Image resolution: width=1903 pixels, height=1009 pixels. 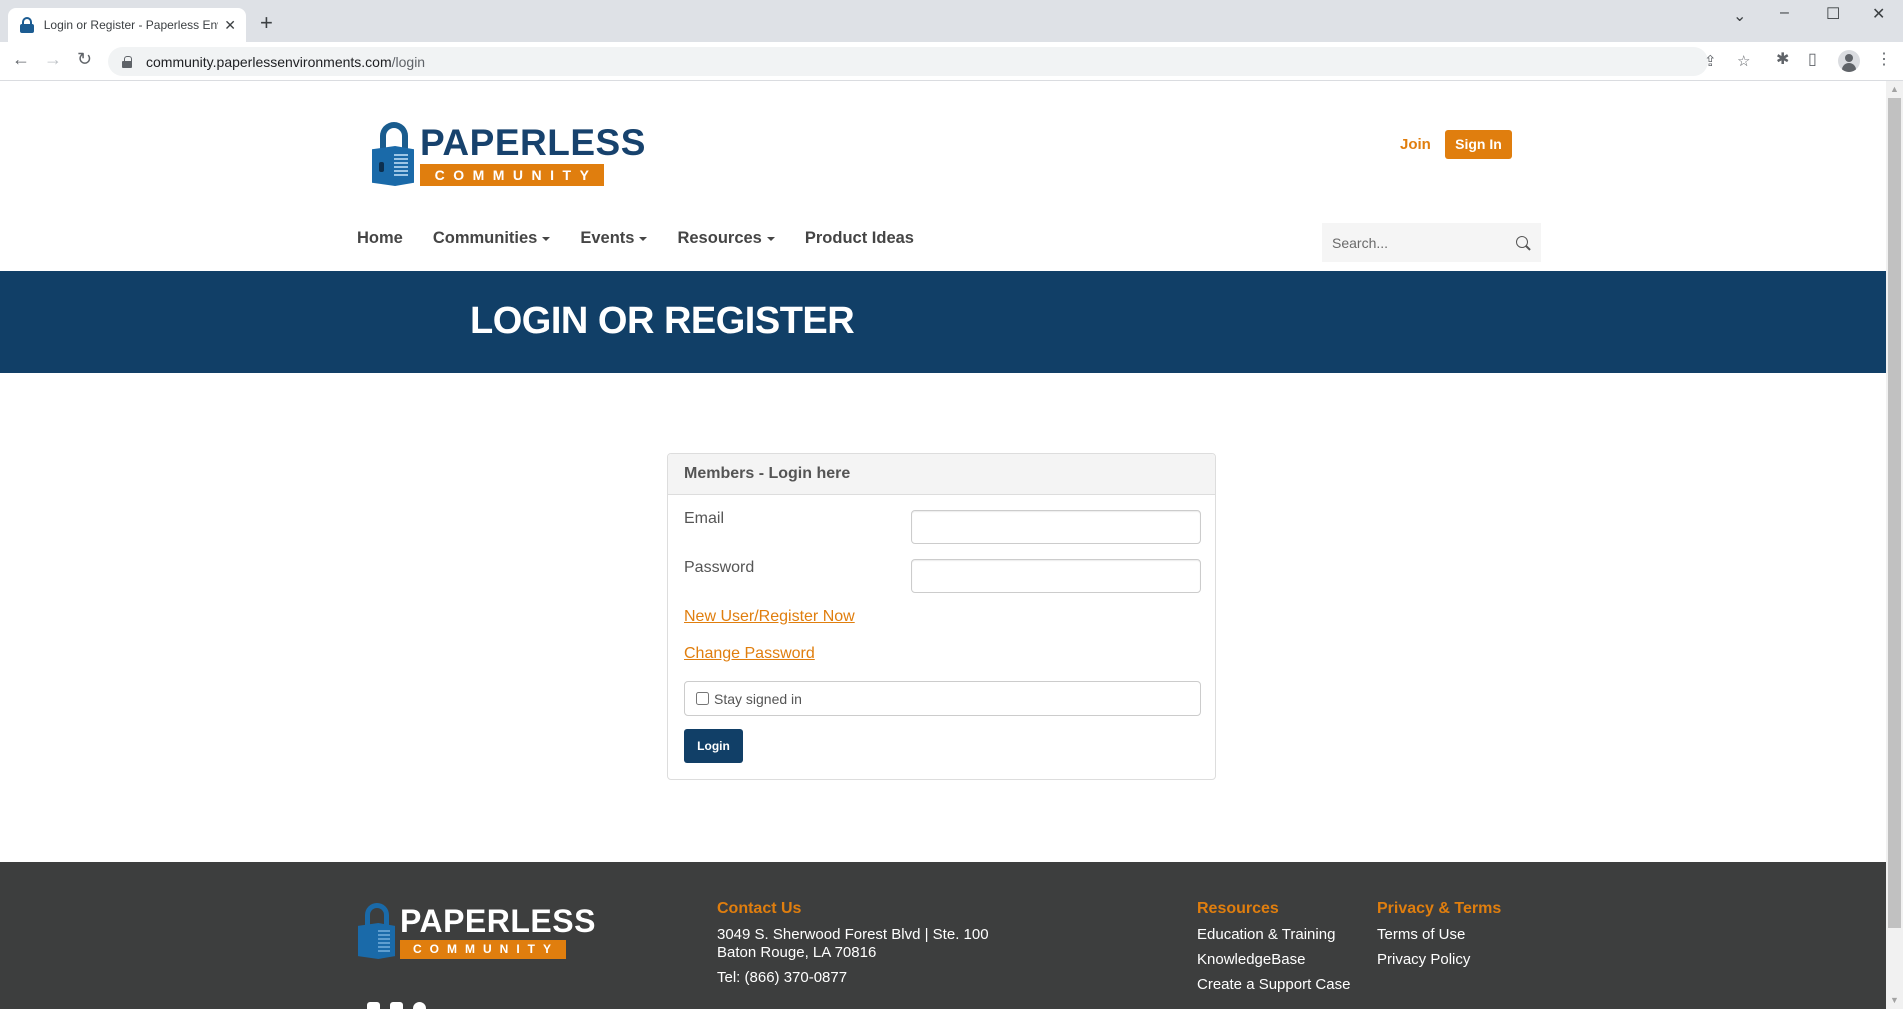 I want to click on logo-band: COMMUNITY, so click(x=512, y=175).